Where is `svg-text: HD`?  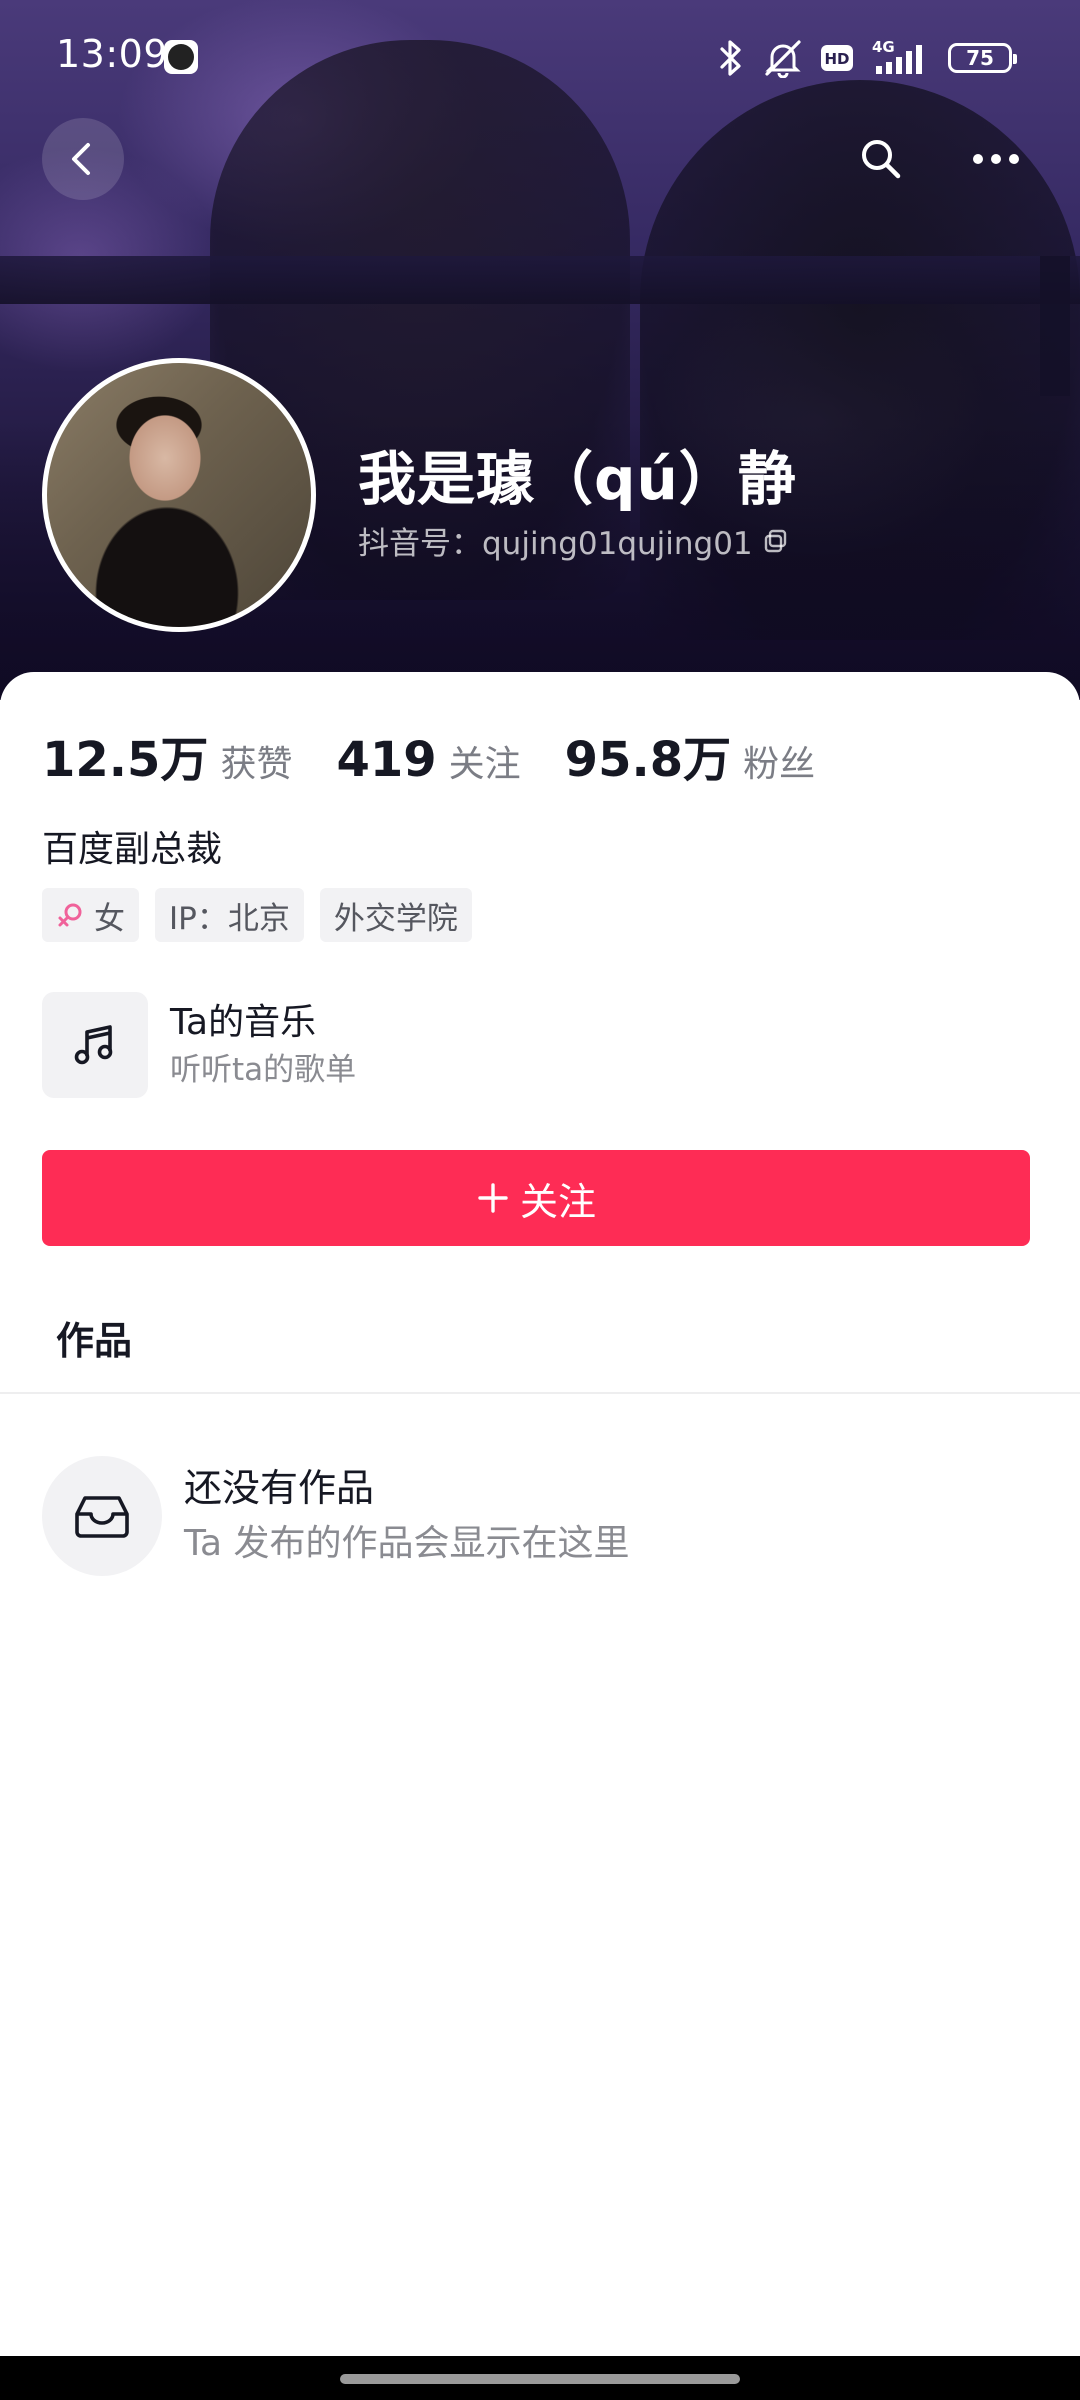 svg-text: HD is located at coordinates (836, 59).